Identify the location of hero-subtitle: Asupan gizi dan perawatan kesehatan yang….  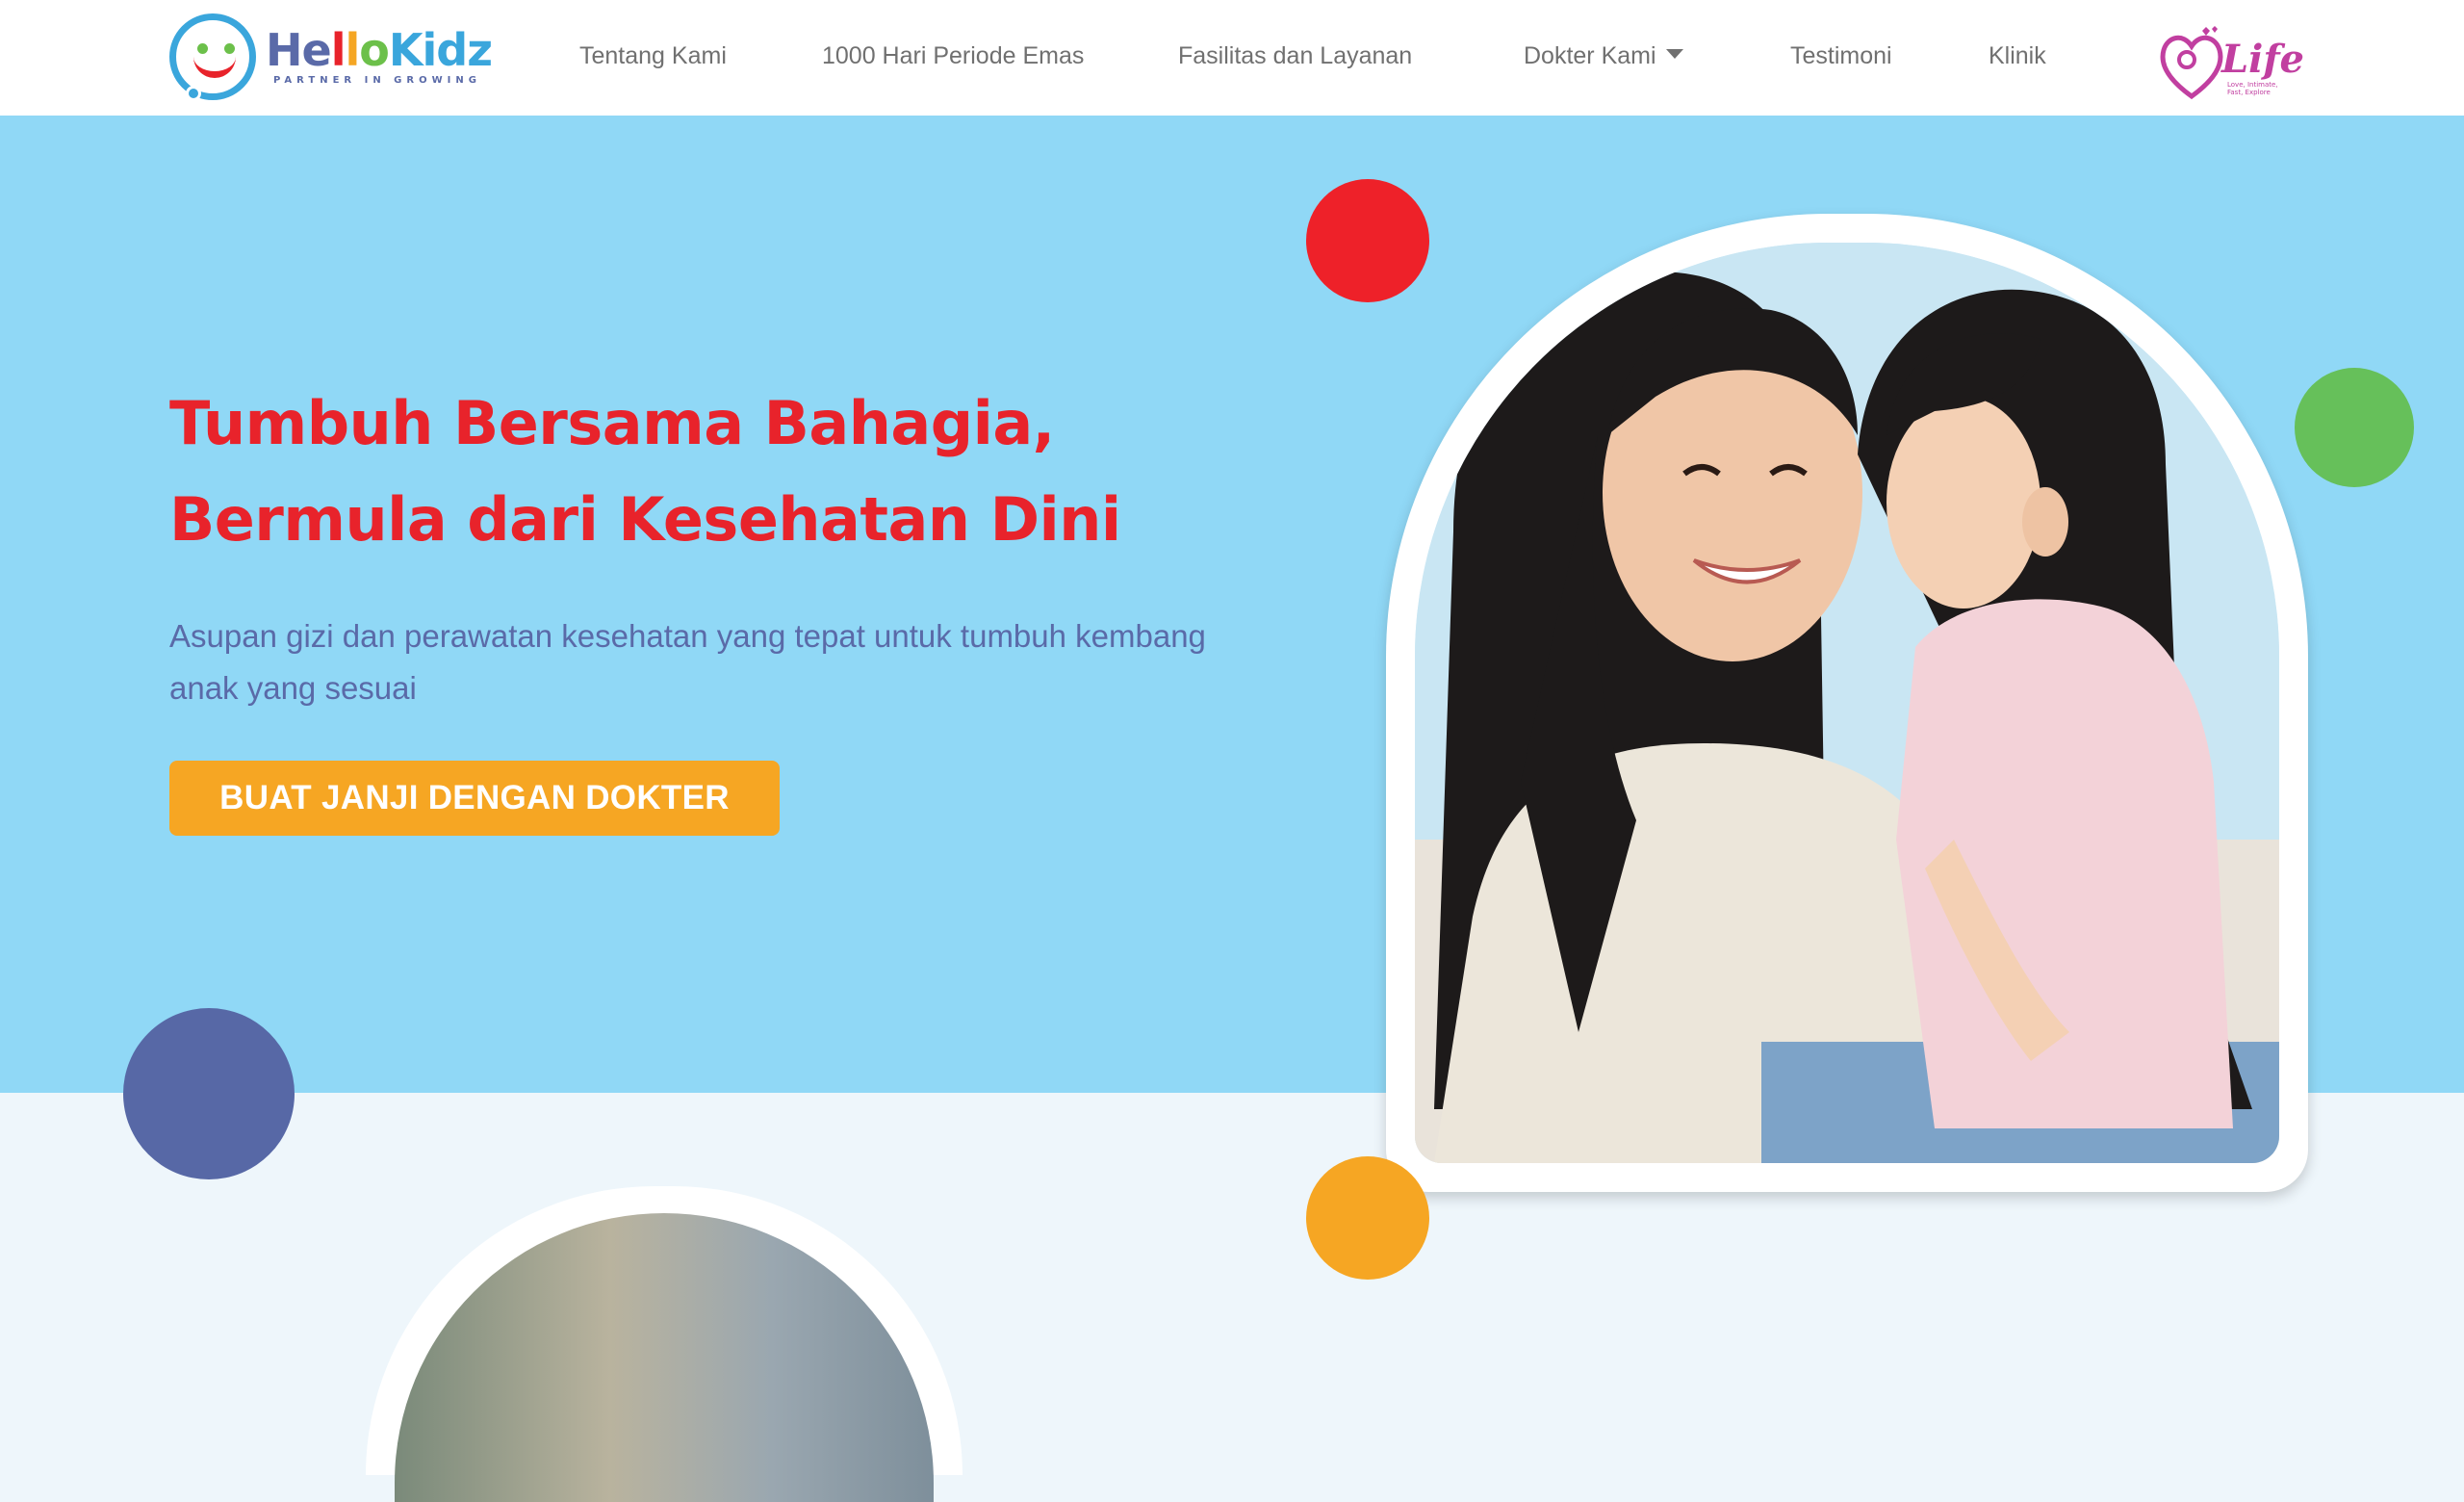
(687, 662).